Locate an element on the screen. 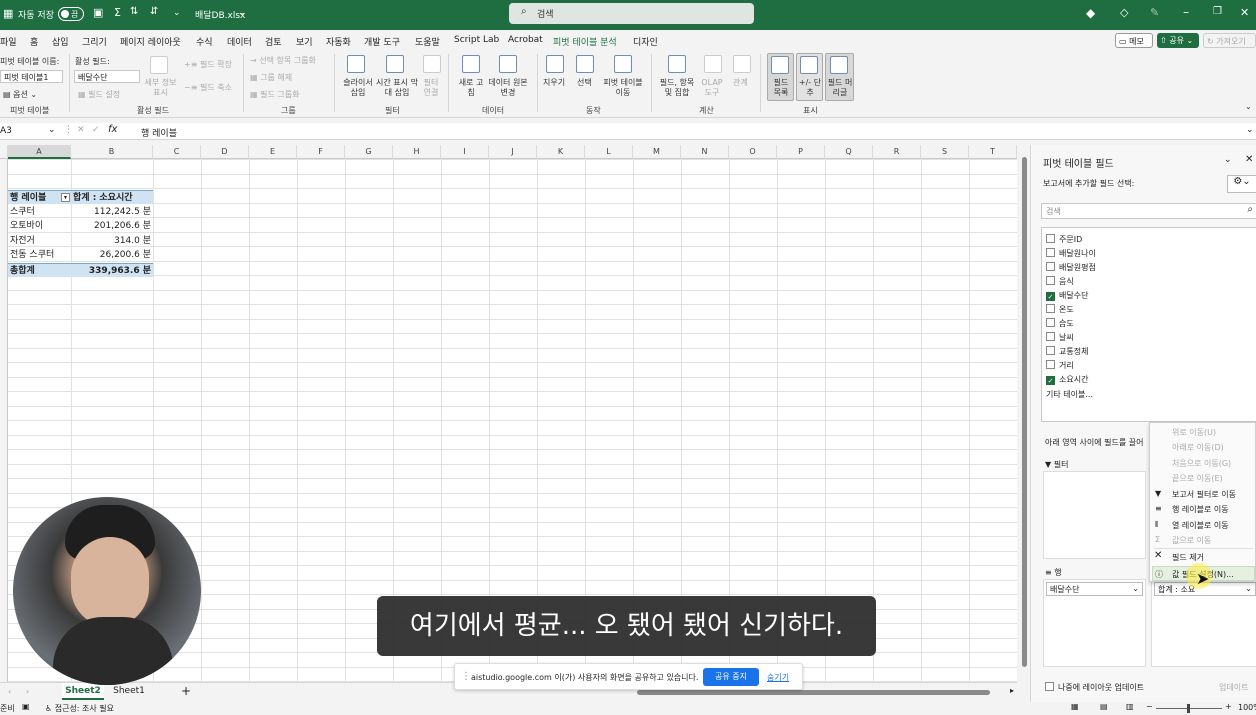 Image resolution: width=1256 pixels, height=715 pixels. collapse-field-button: −≡ 필드 축소 is located at coordinates (208, 88).